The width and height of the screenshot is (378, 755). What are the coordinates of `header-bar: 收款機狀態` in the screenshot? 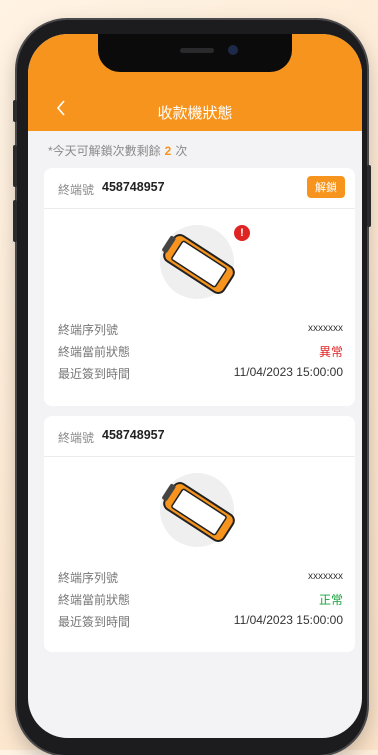 It's located at (195, 82).